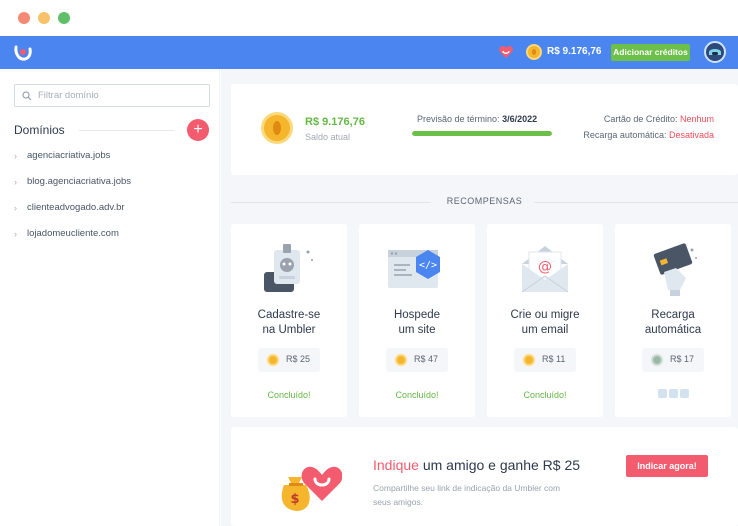 The image size is (738, 526). I want to click on auto-recharge-value: Desativada, so click(691, 135).